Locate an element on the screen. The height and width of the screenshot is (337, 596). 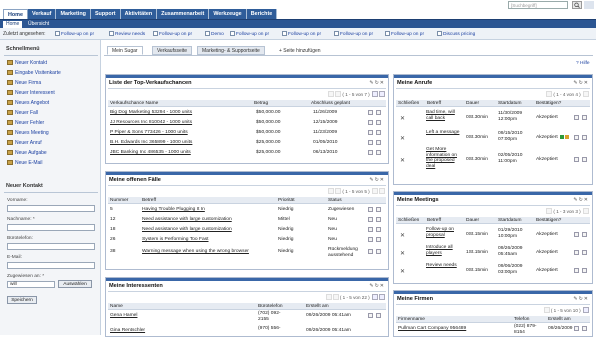
opportunity-name-link: Big Dog Marketing 53294 - 1000 units is located at coordinates (151, 112).